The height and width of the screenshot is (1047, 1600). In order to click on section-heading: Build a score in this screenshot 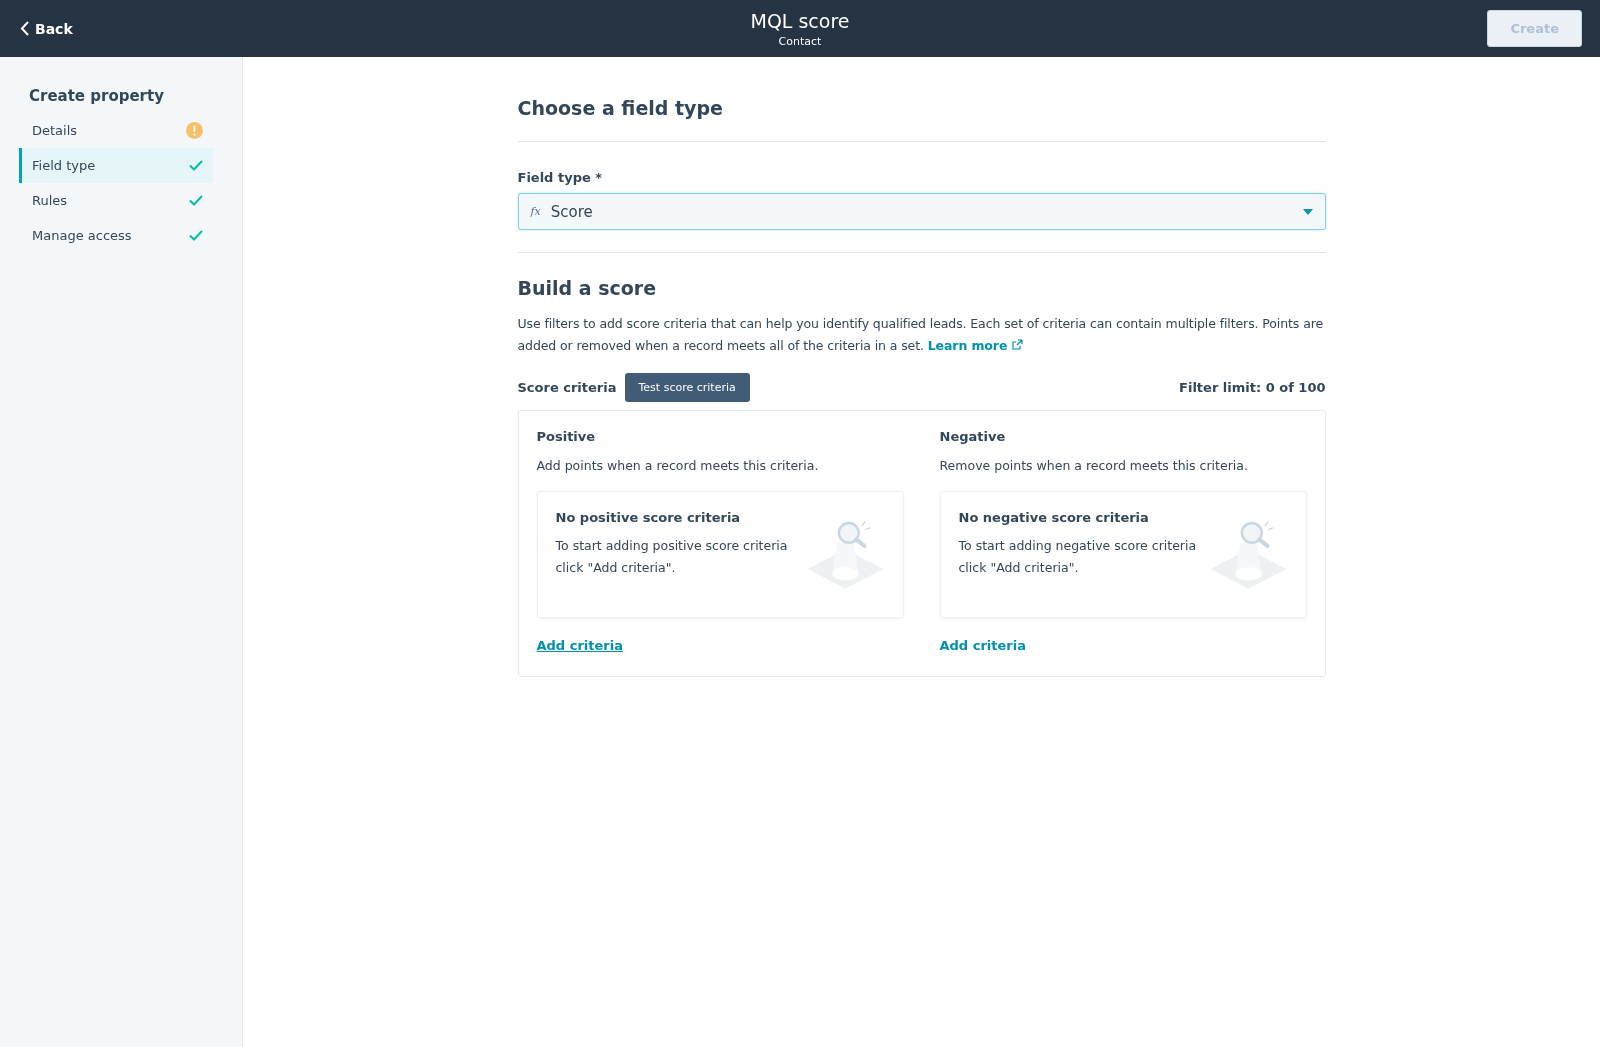, I will do `click(587, 288)`.